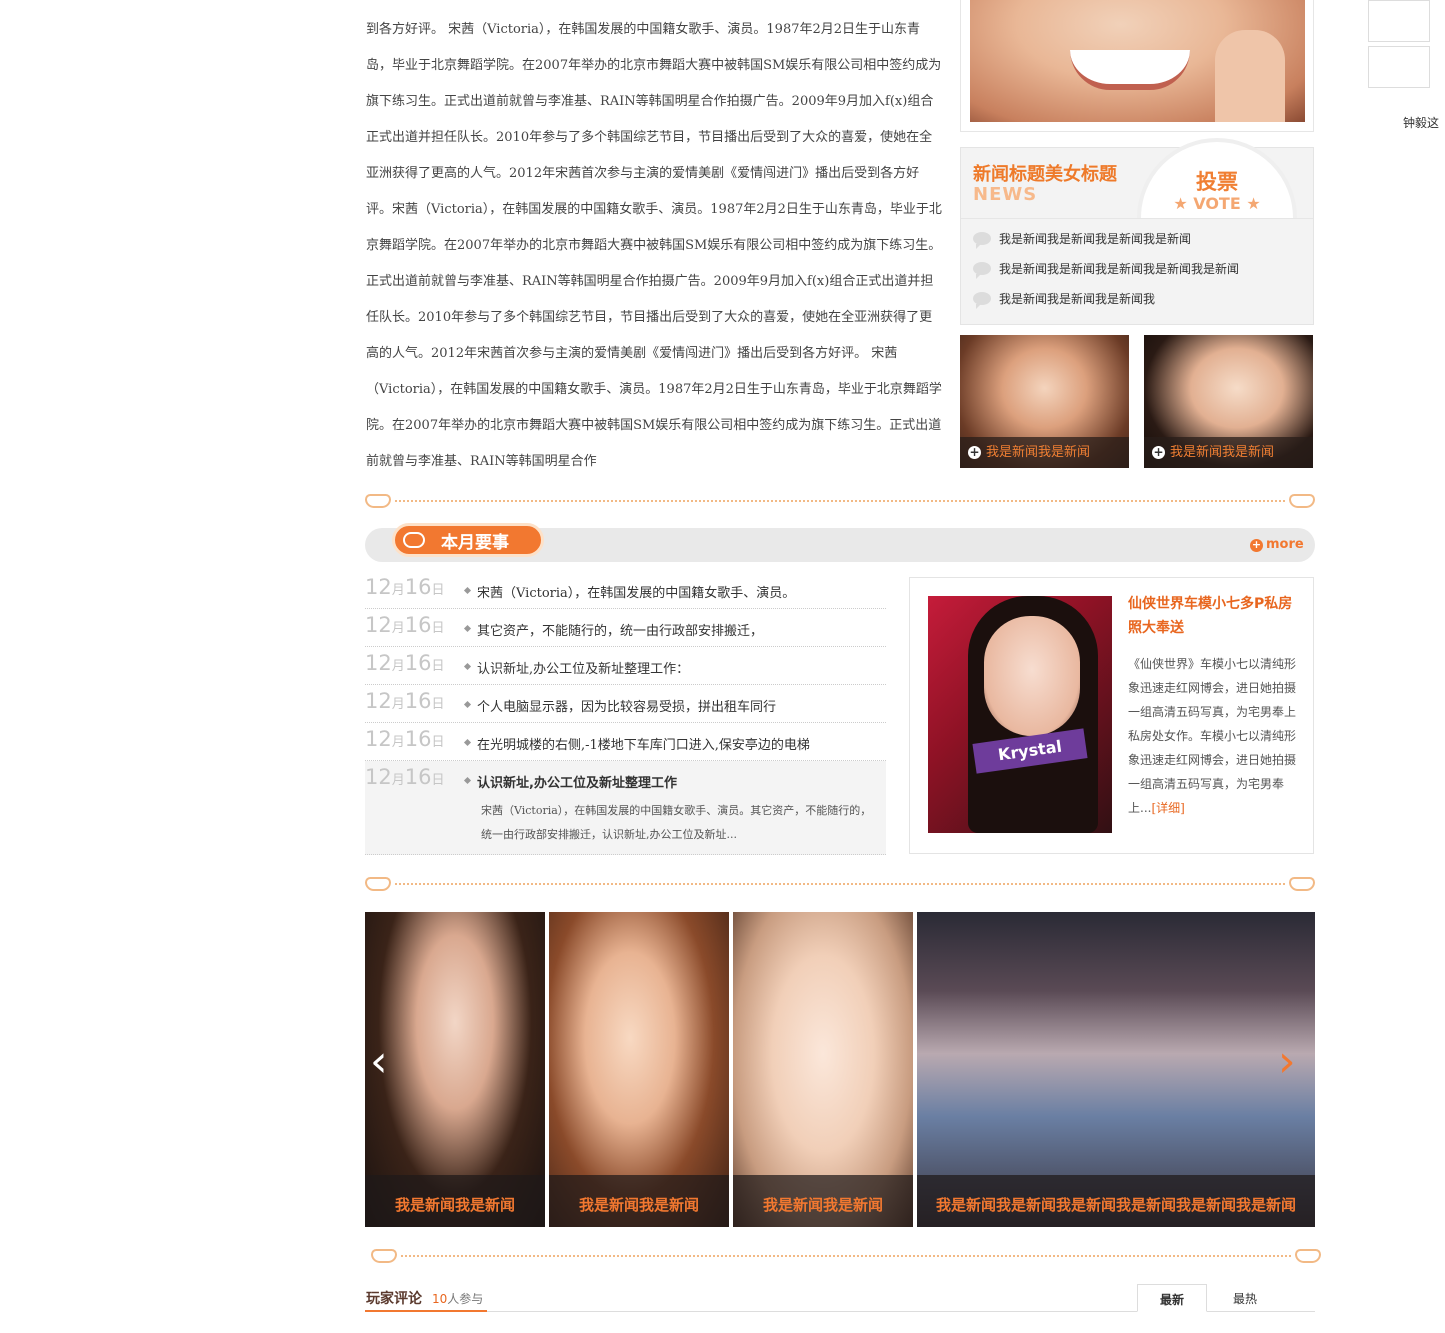  I want to click on feature-photo: Krystal, so click(1020, 714).